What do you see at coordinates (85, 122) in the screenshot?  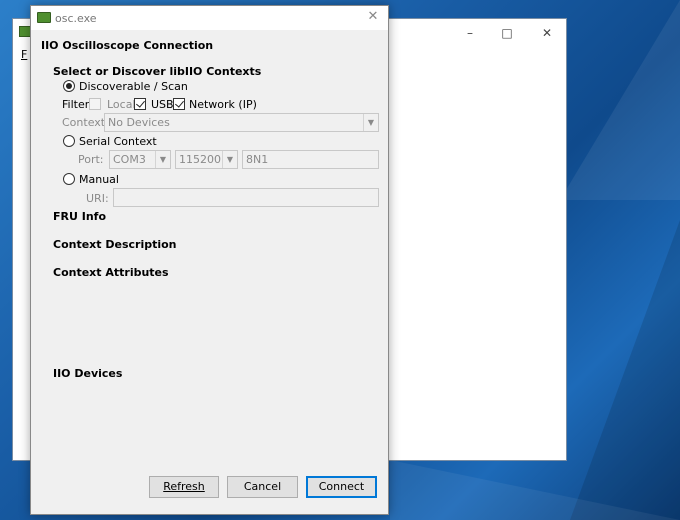 I see `context-label: Context:` at bounding box center [85, 122].